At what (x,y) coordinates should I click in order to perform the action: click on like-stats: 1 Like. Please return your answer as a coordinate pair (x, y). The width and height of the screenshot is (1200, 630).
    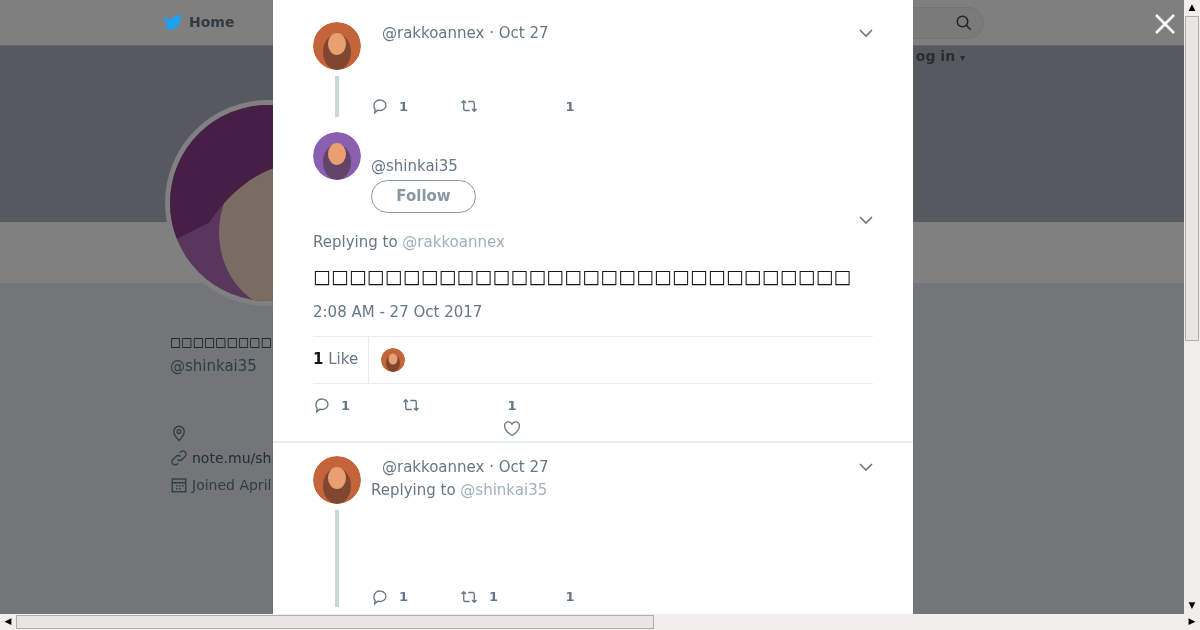
    Looking at the image, I should click on (341, 359).